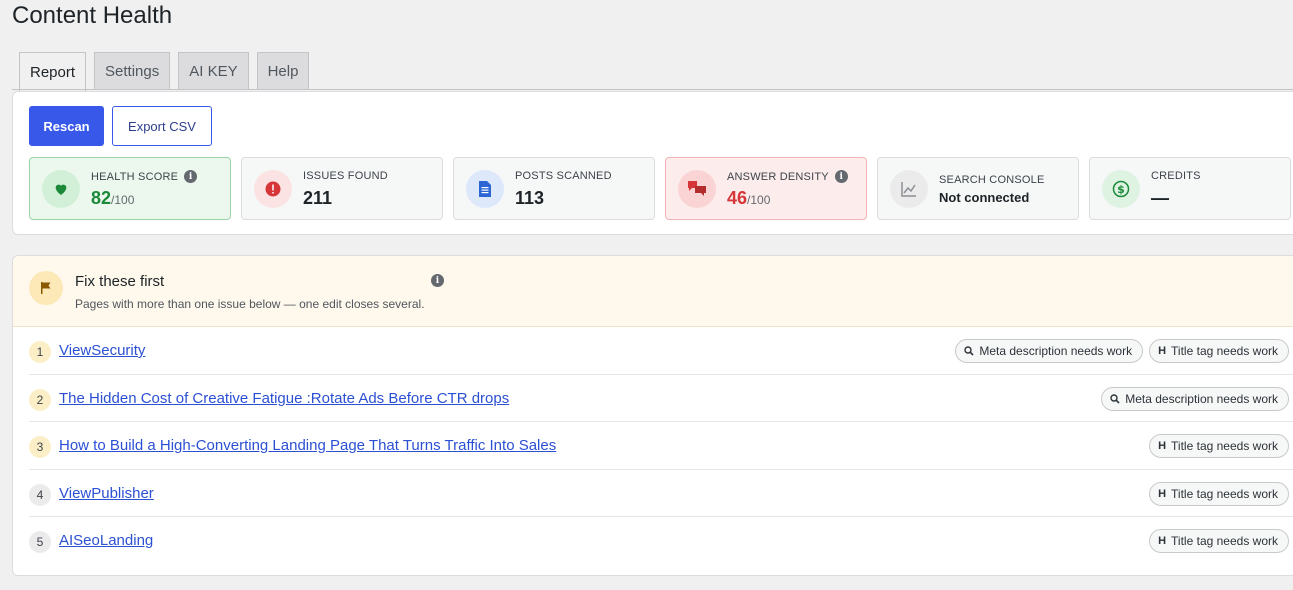 The width and height of the screenshot is (1293, 590). What do you see at coordinates (787, 176) in the screenshot?
I see `answer-density-label: ANSWER DENSITY i` at bounding box center [787, 176].